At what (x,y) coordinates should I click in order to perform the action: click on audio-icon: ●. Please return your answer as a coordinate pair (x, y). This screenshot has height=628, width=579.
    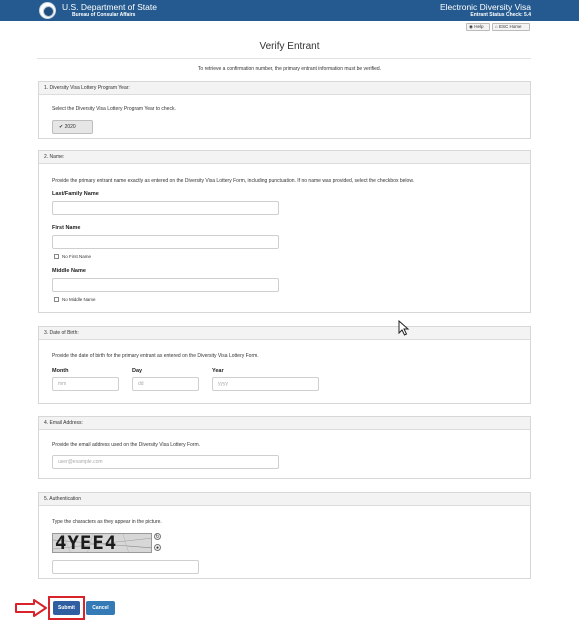
    Looking at the image, I should click on (157, 547).